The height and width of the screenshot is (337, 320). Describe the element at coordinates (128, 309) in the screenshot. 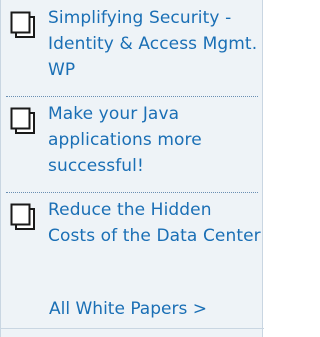

I see `all-white-papers-link: All White Papers >` at that location.